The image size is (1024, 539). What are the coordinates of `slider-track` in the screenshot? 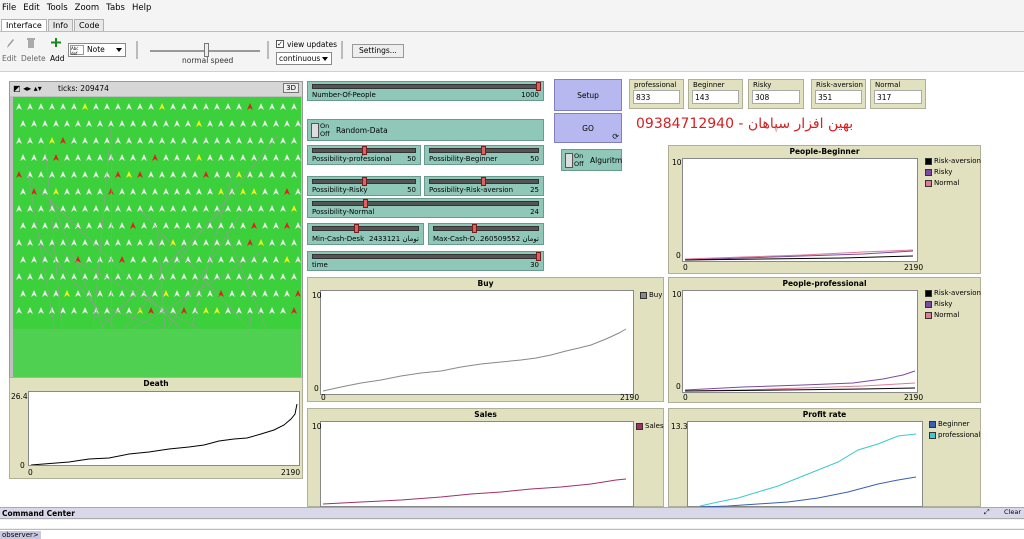 It's located at (365, 228).